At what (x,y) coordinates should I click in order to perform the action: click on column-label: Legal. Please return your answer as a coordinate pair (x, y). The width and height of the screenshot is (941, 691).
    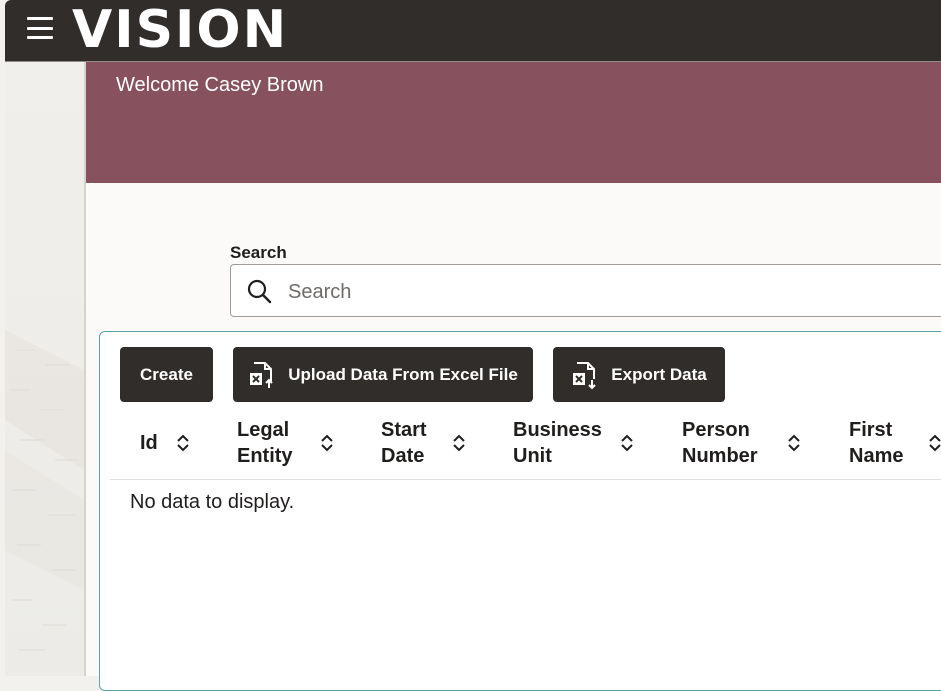
    Looking at the image, I should click on (263, 430).